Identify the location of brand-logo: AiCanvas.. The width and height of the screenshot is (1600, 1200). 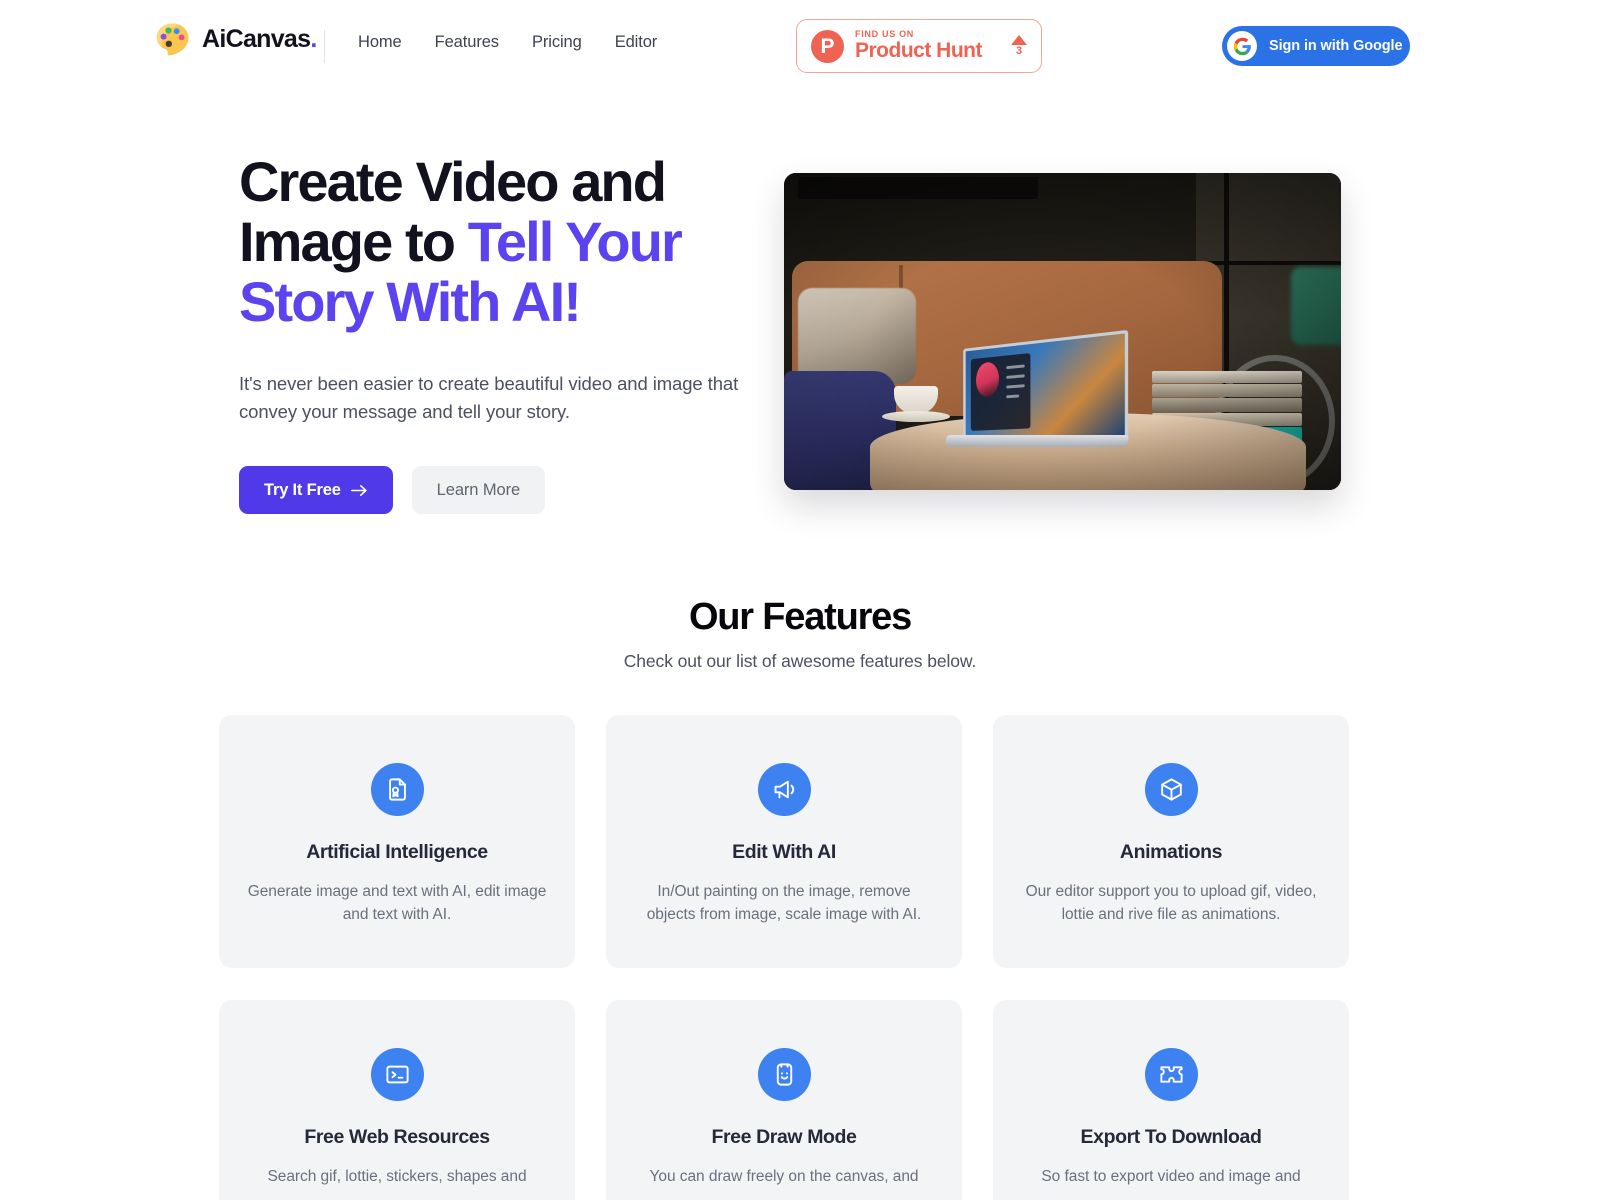
(236, 39).